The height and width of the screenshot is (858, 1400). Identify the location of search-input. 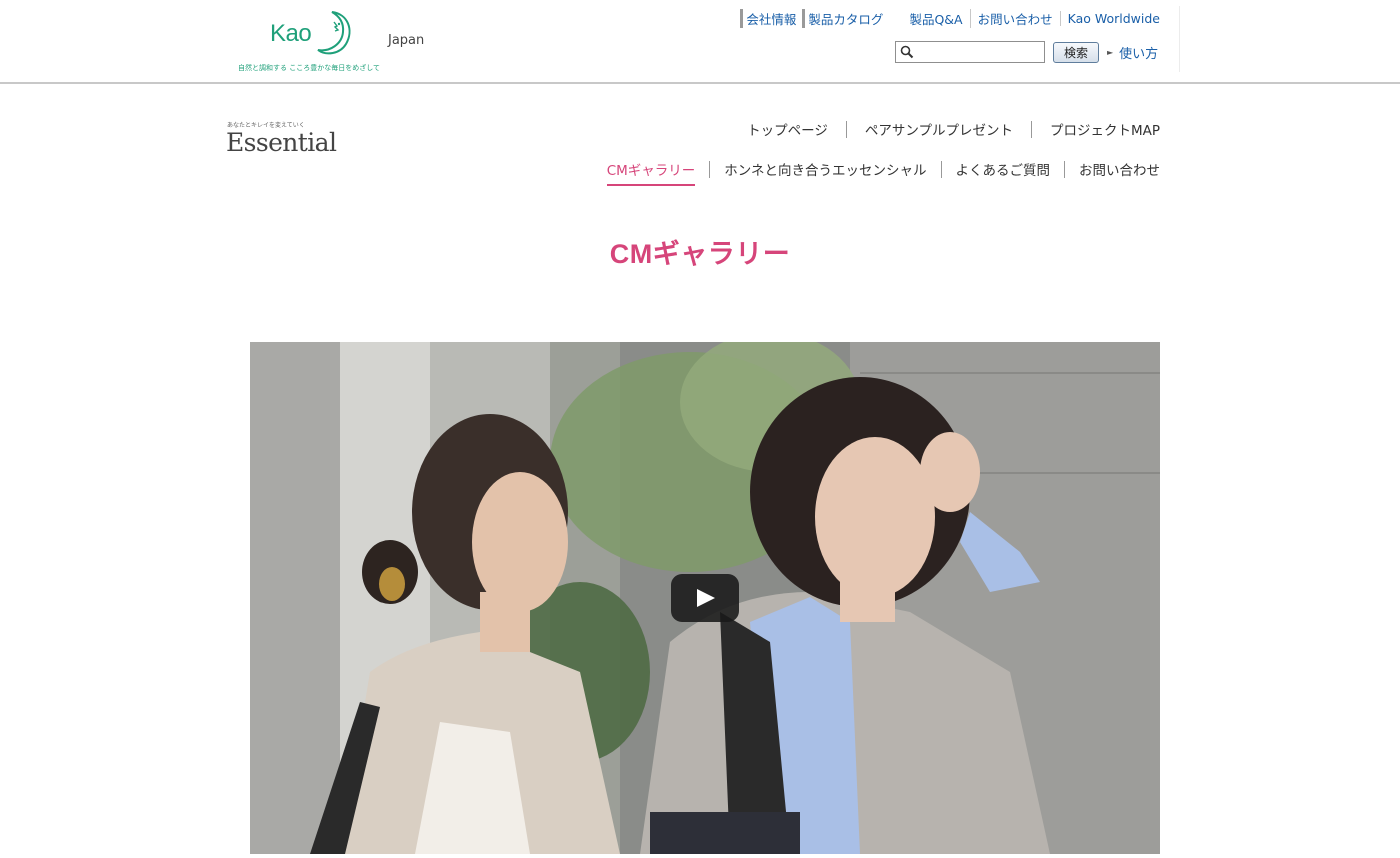
(978, 52).